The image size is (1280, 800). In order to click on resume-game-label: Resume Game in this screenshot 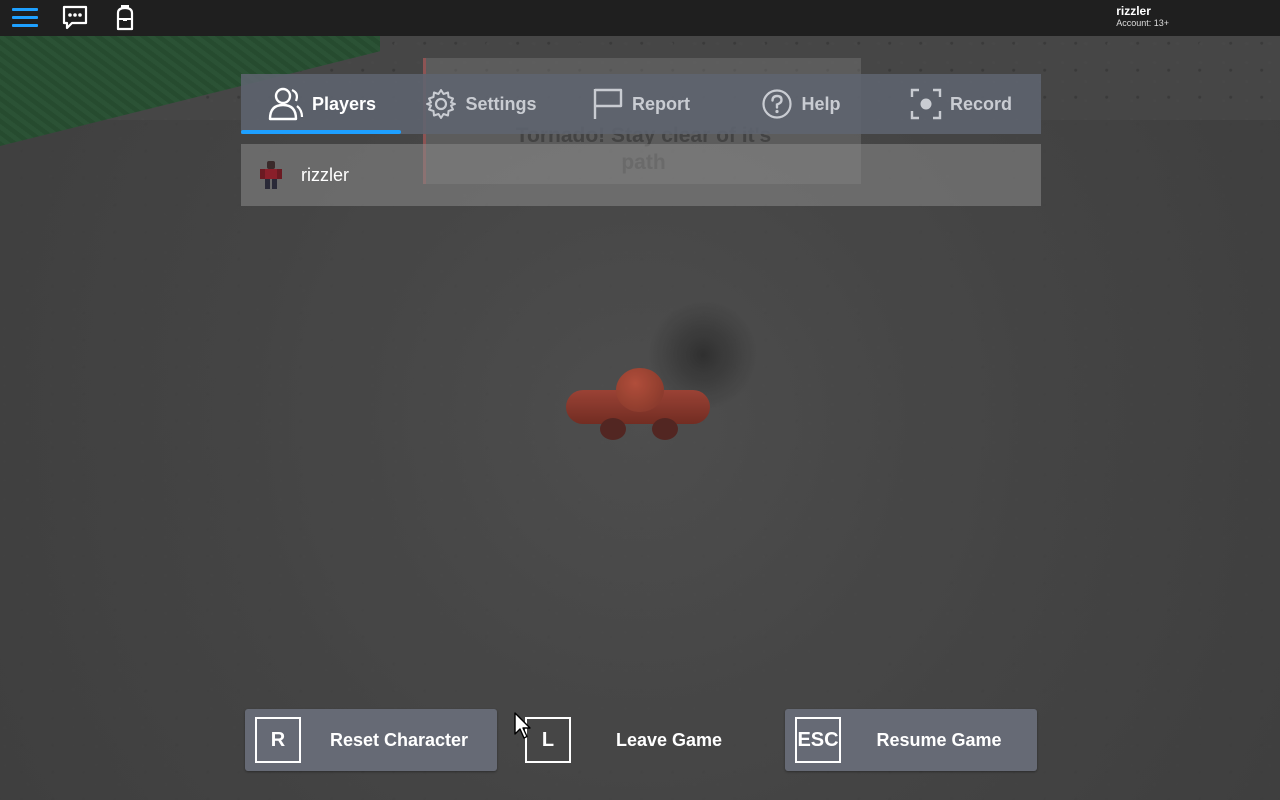, I will do `click(939, 739)`.